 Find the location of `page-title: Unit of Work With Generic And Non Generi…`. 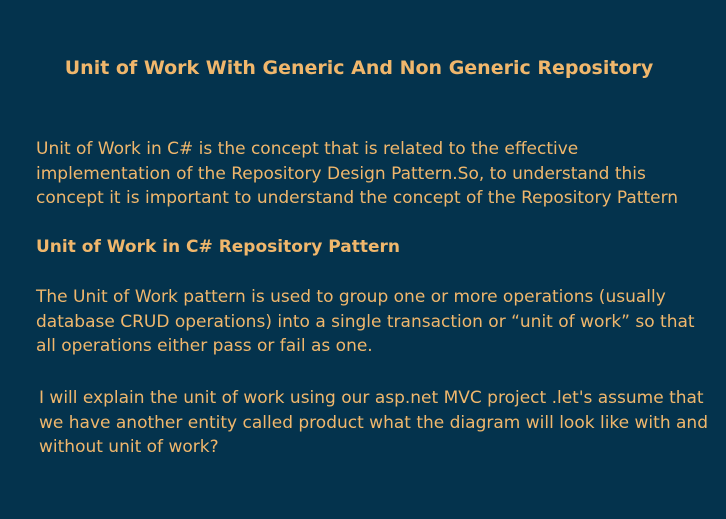

page-title: Unit of Work With Generic And Non Generi… is located at coordinates (359, 68).